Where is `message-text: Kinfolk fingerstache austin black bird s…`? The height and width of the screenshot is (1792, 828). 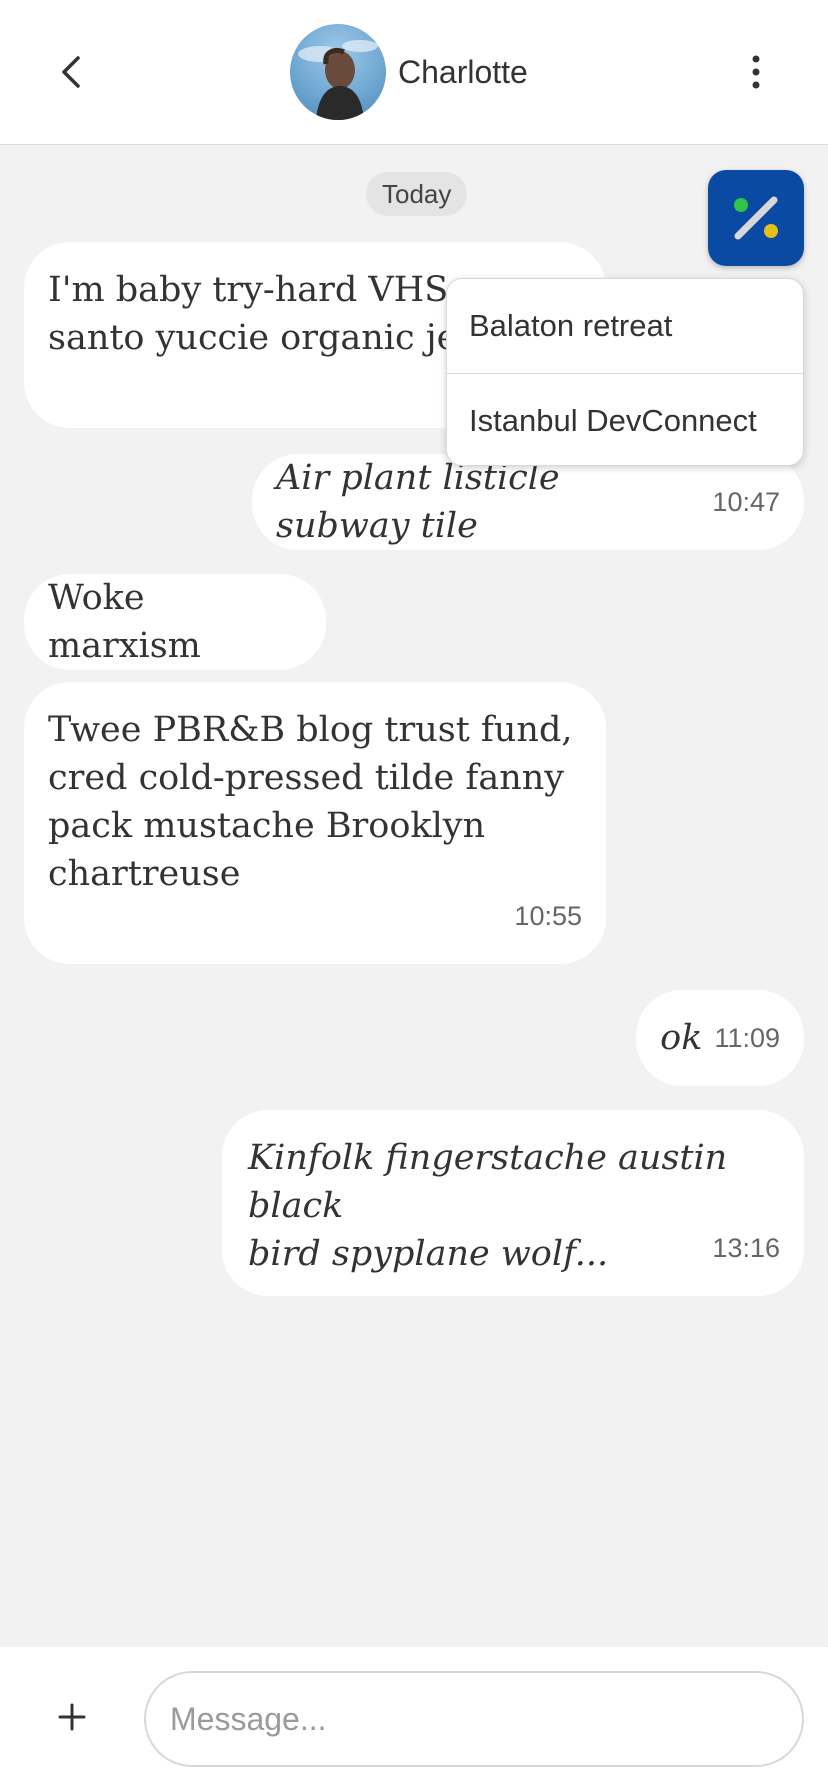 message-text: Kinfolk fingerstache austin black bird s… is located at coordinates (488, 1206).